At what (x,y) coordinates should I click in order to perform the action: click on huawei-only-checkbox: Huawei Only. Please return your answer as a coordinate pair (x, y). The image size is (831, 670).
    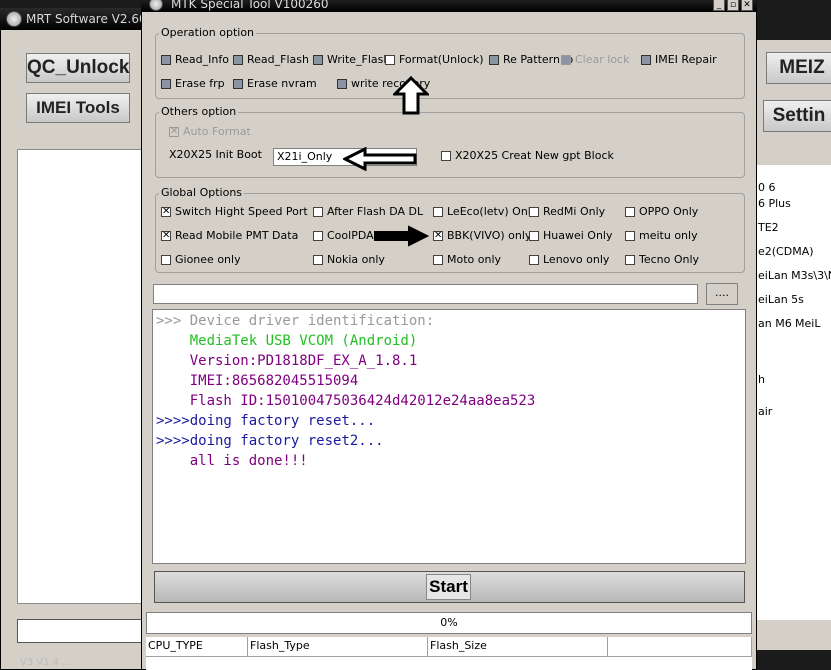
    Looking at the image, I should click on (571, 235).